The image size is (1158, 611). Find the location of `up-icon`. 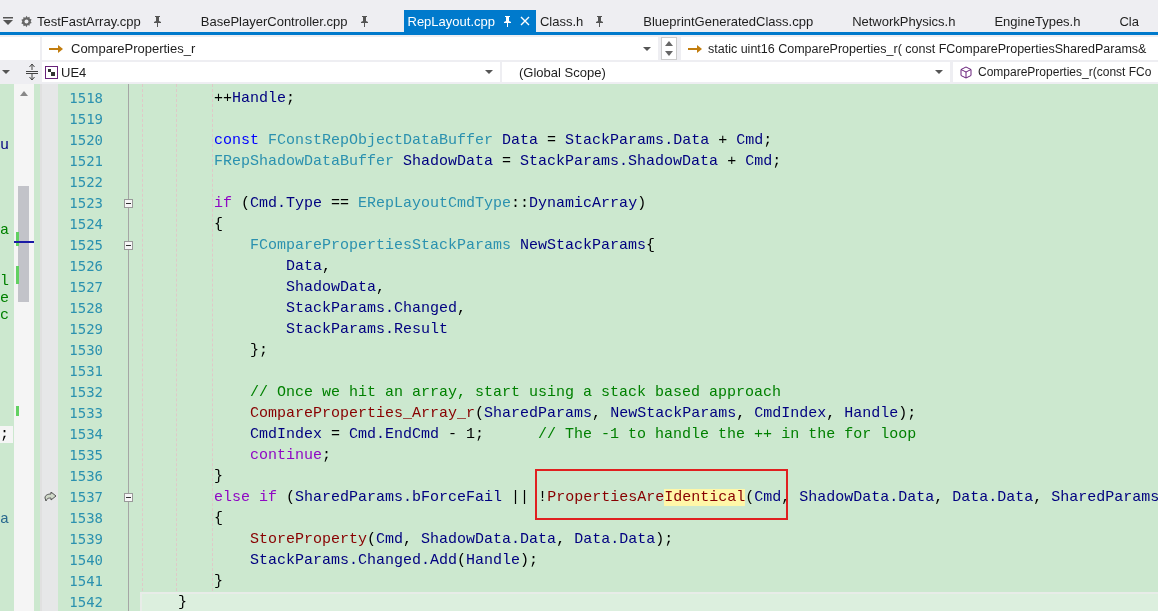

up-icon is located at coordinates (669, 43).